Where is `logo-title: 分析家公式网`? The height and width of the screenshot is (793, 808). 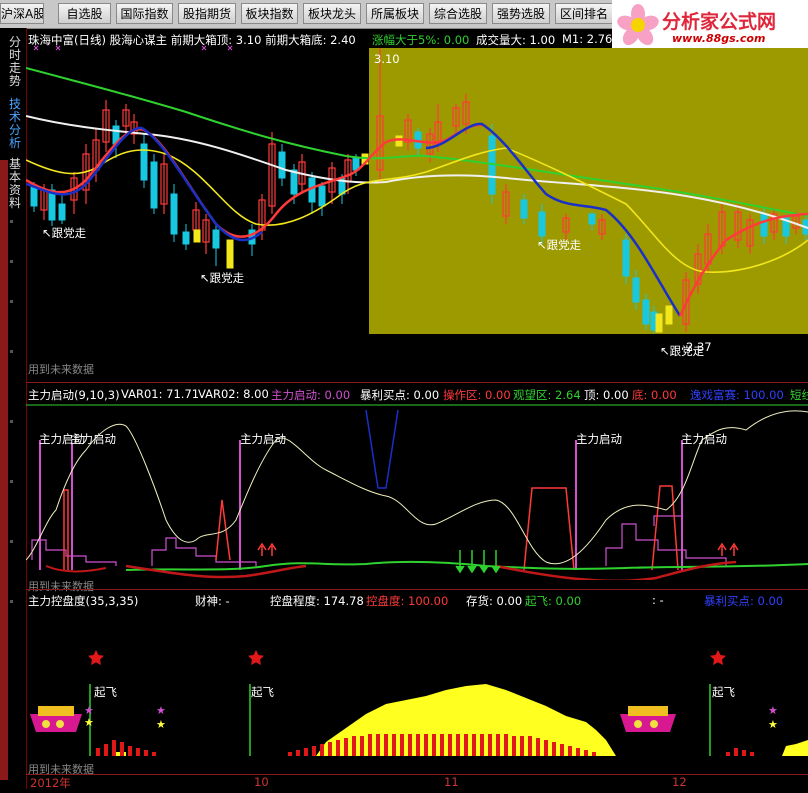
logo-title: 分析家公式网 is located at coordinates (719, 22).